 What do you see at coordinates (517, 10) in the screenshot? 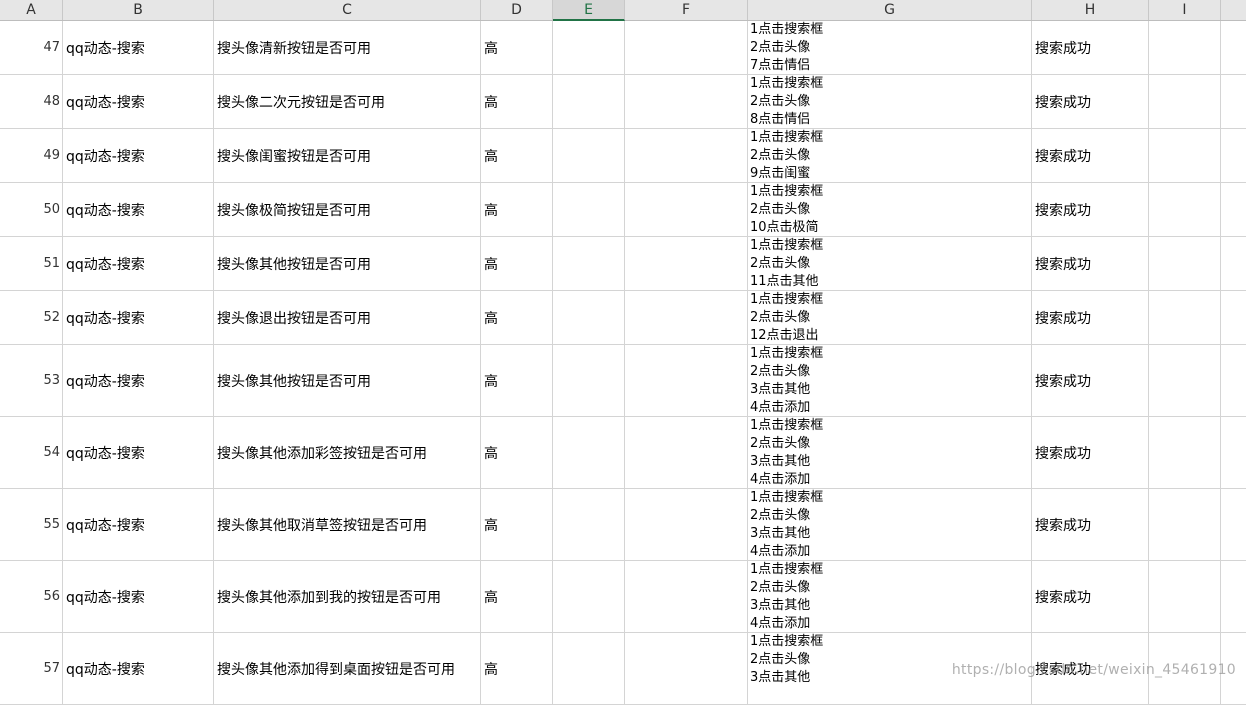
I see `column-header-d: D` at bounding box center [517, 10].